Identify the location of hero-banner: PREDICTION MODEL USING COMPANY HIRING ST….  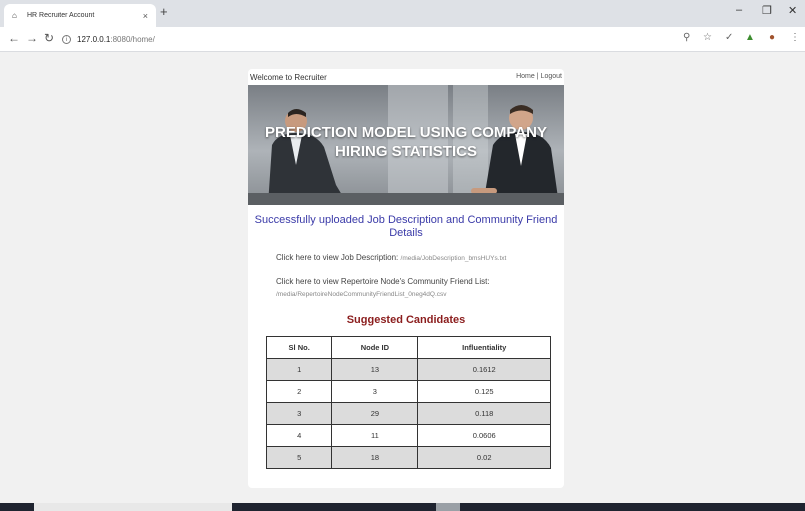
(406, 145).